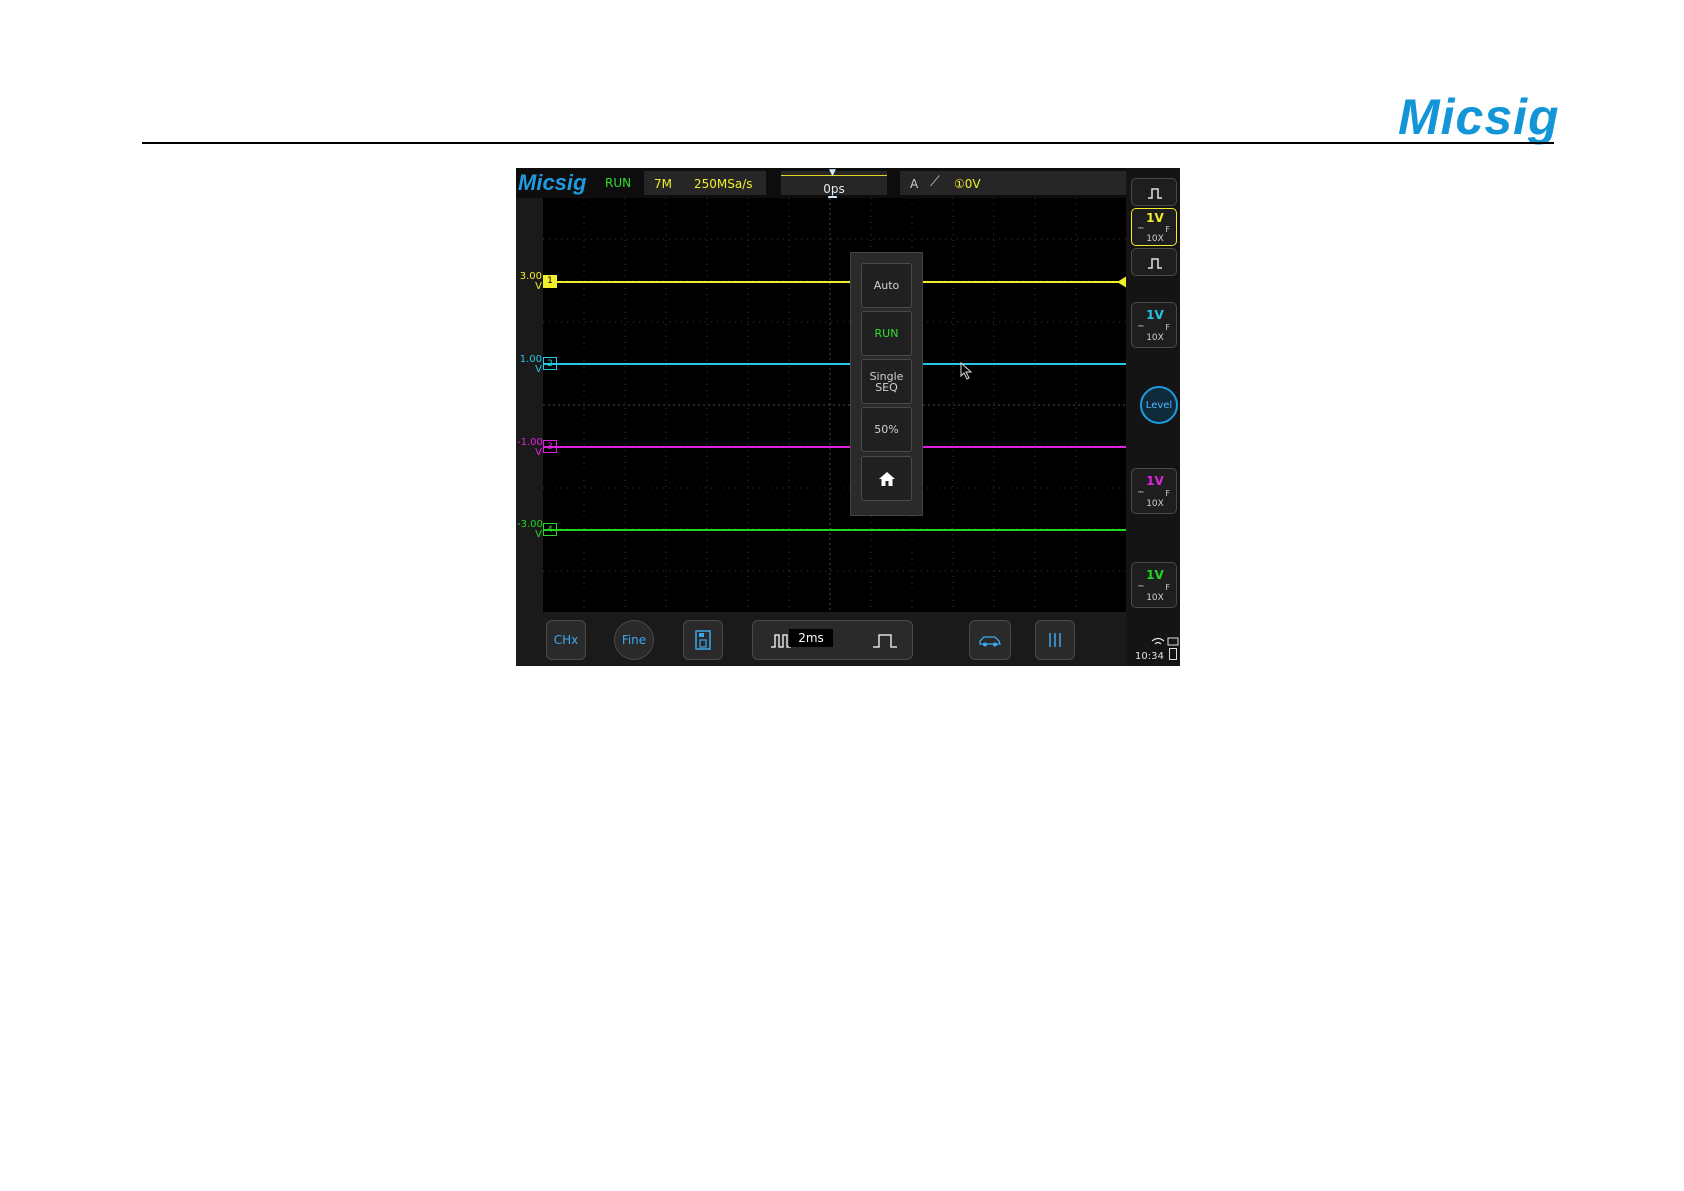  What do you see at coordinates (550, 446) in the screenshot?
I see `channel-3-marker: 3` at bounding box center [550, 446].